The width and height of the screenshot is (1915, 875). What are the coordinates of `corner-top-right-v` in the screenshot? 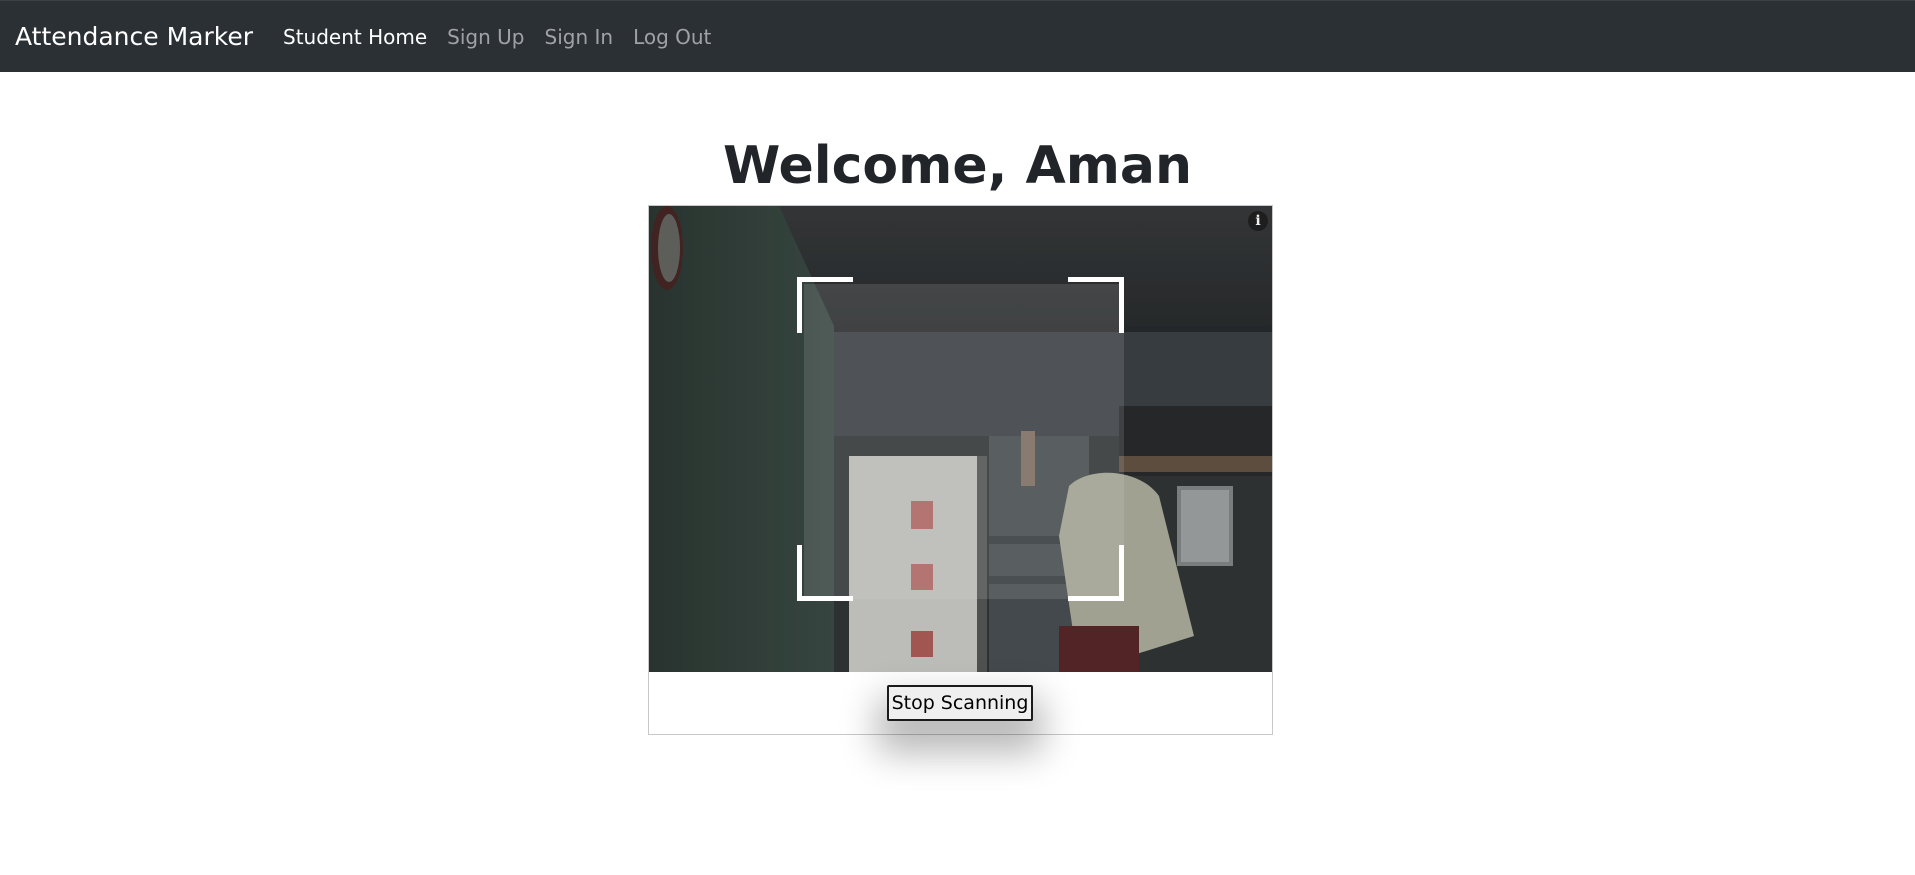 It's located at (1121, 305).